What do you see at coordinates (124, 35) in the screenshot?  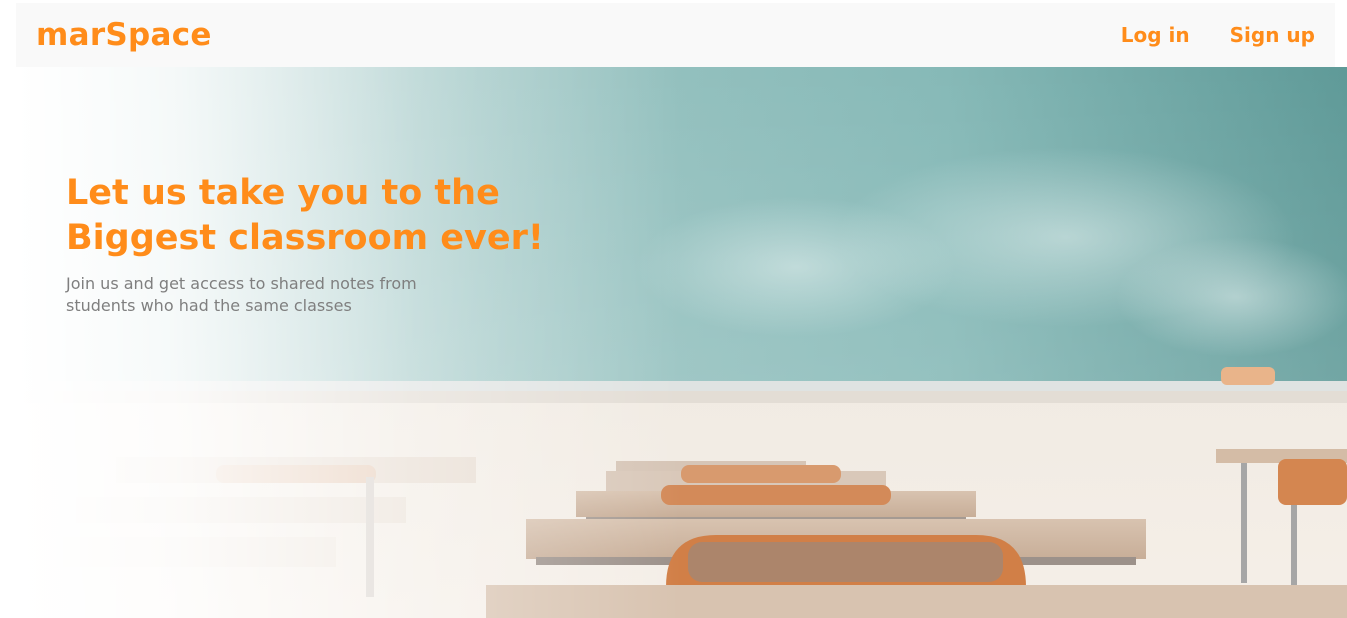 I see `brand-logo: marSpace` at bounding box center [124, 35].